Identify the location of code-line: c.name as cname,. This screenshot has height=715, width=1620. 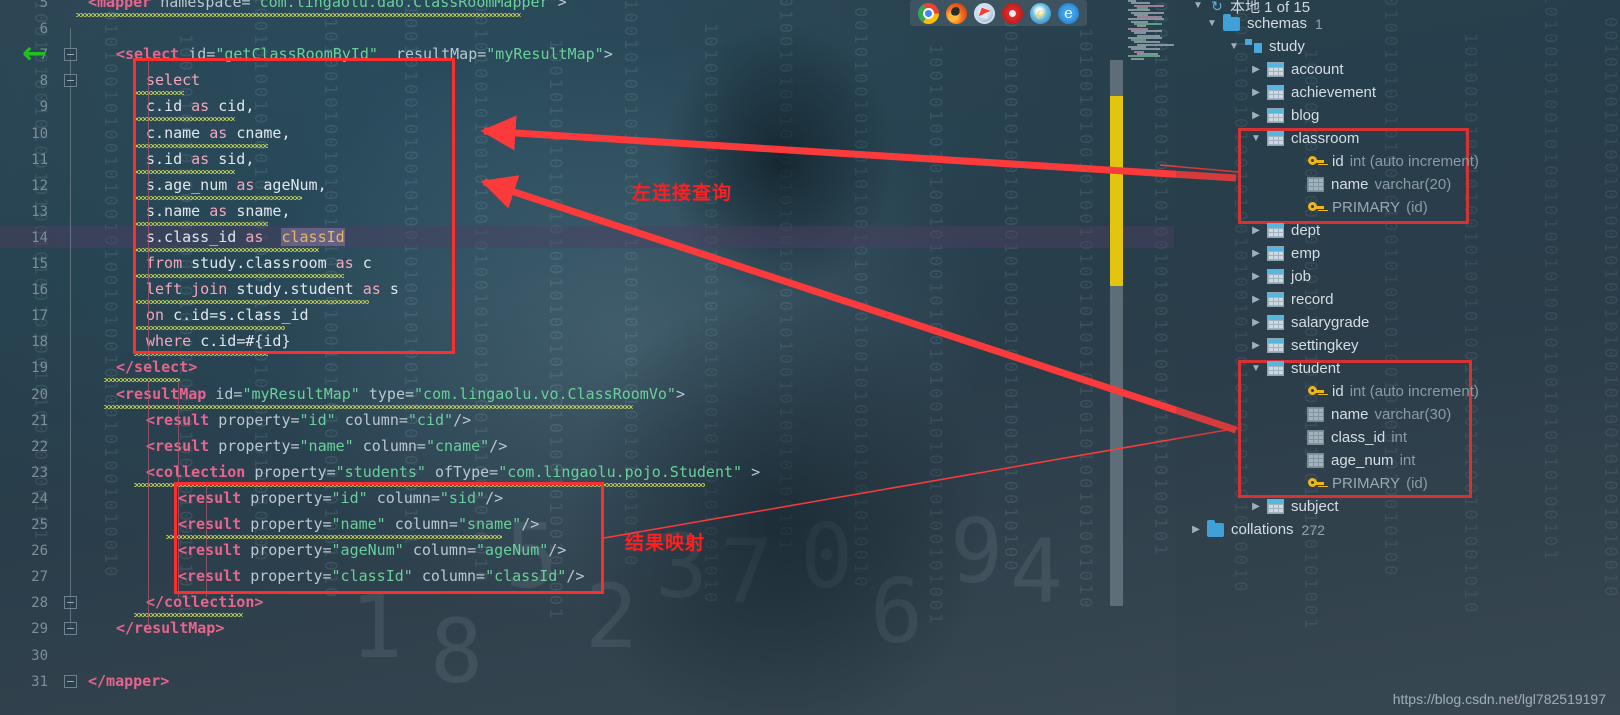
(218, 133).